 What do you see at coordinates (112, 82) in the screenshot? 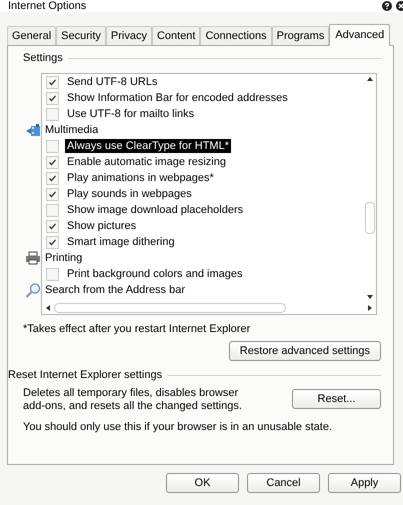
I see `setting-label: Send UTF-8 URLs` at bounding box center [112, 82].